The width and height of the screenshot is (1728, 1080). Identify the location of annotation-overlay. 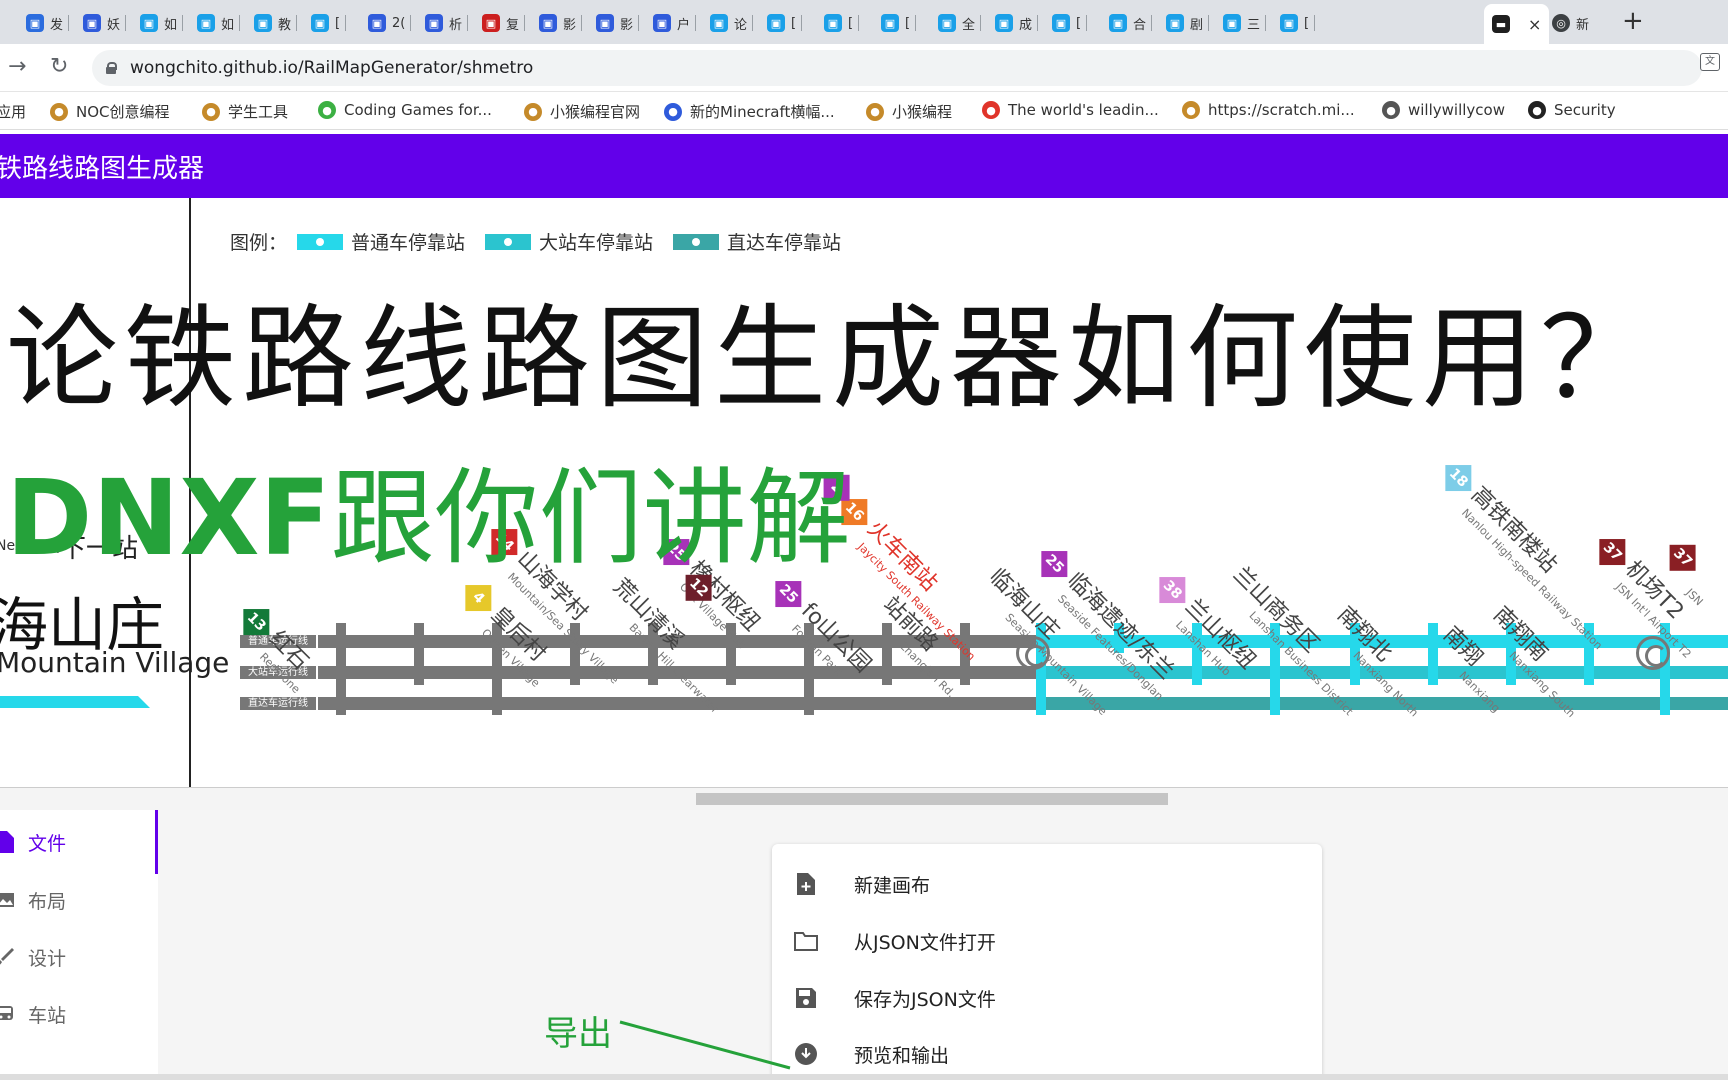
(705, 1045).